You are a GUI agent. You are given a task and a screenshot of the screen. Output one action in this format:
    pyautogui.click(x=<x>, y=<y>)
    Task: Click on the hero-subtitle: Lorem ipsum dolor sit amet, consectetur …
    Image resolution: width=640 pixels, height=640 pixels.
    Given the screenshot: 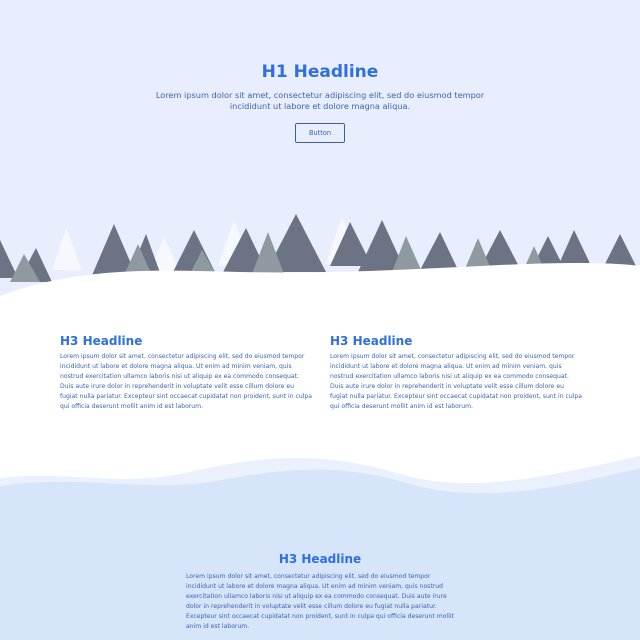 What is the action you would take?
    pyautogui.click(x=320, y=100)
    